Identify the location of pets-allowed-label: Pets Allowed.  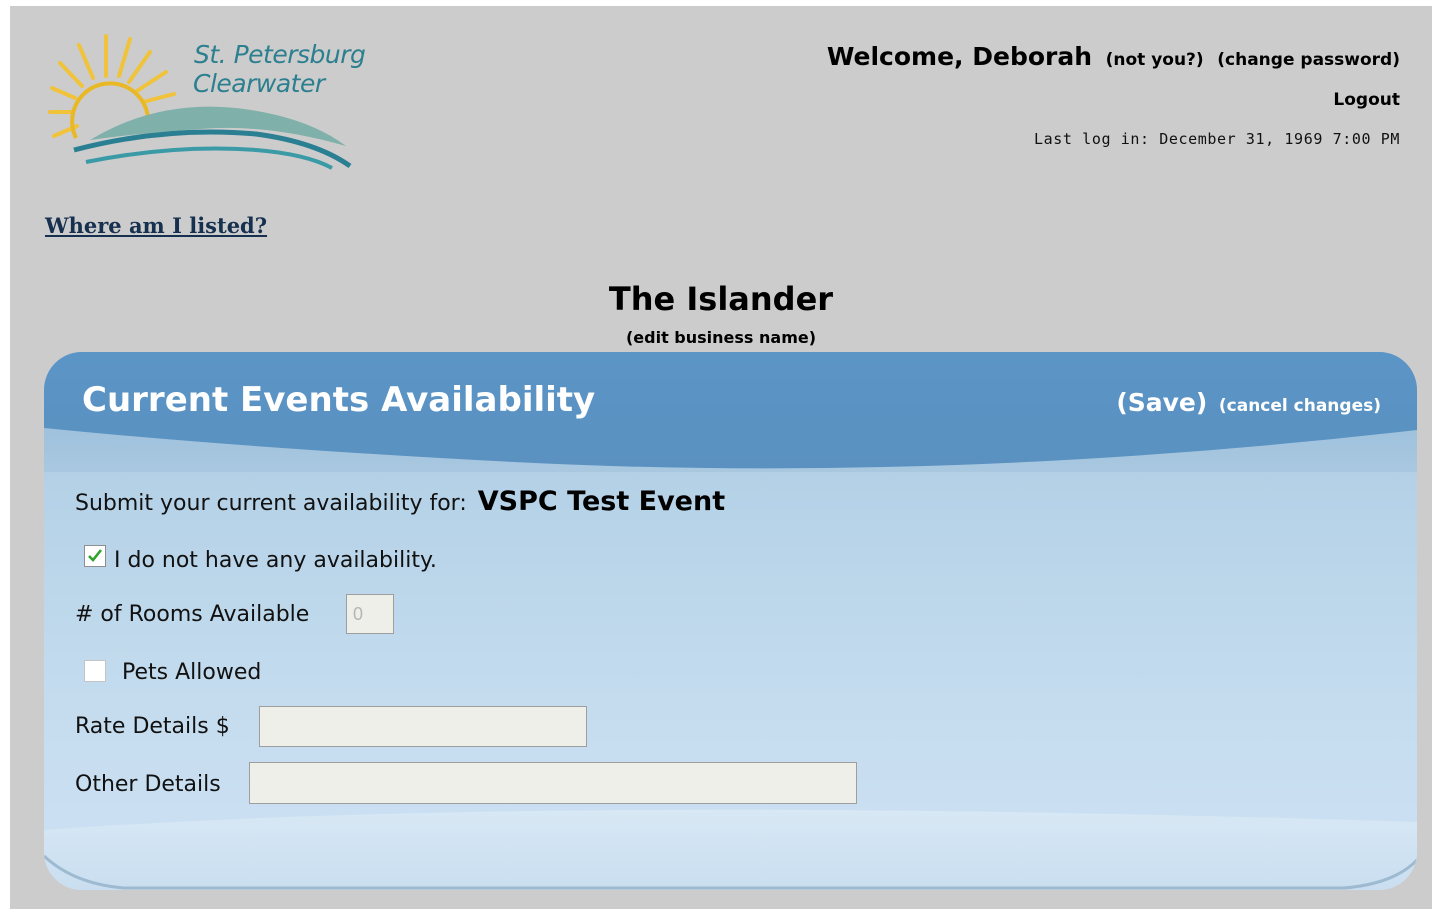
(192, 672).